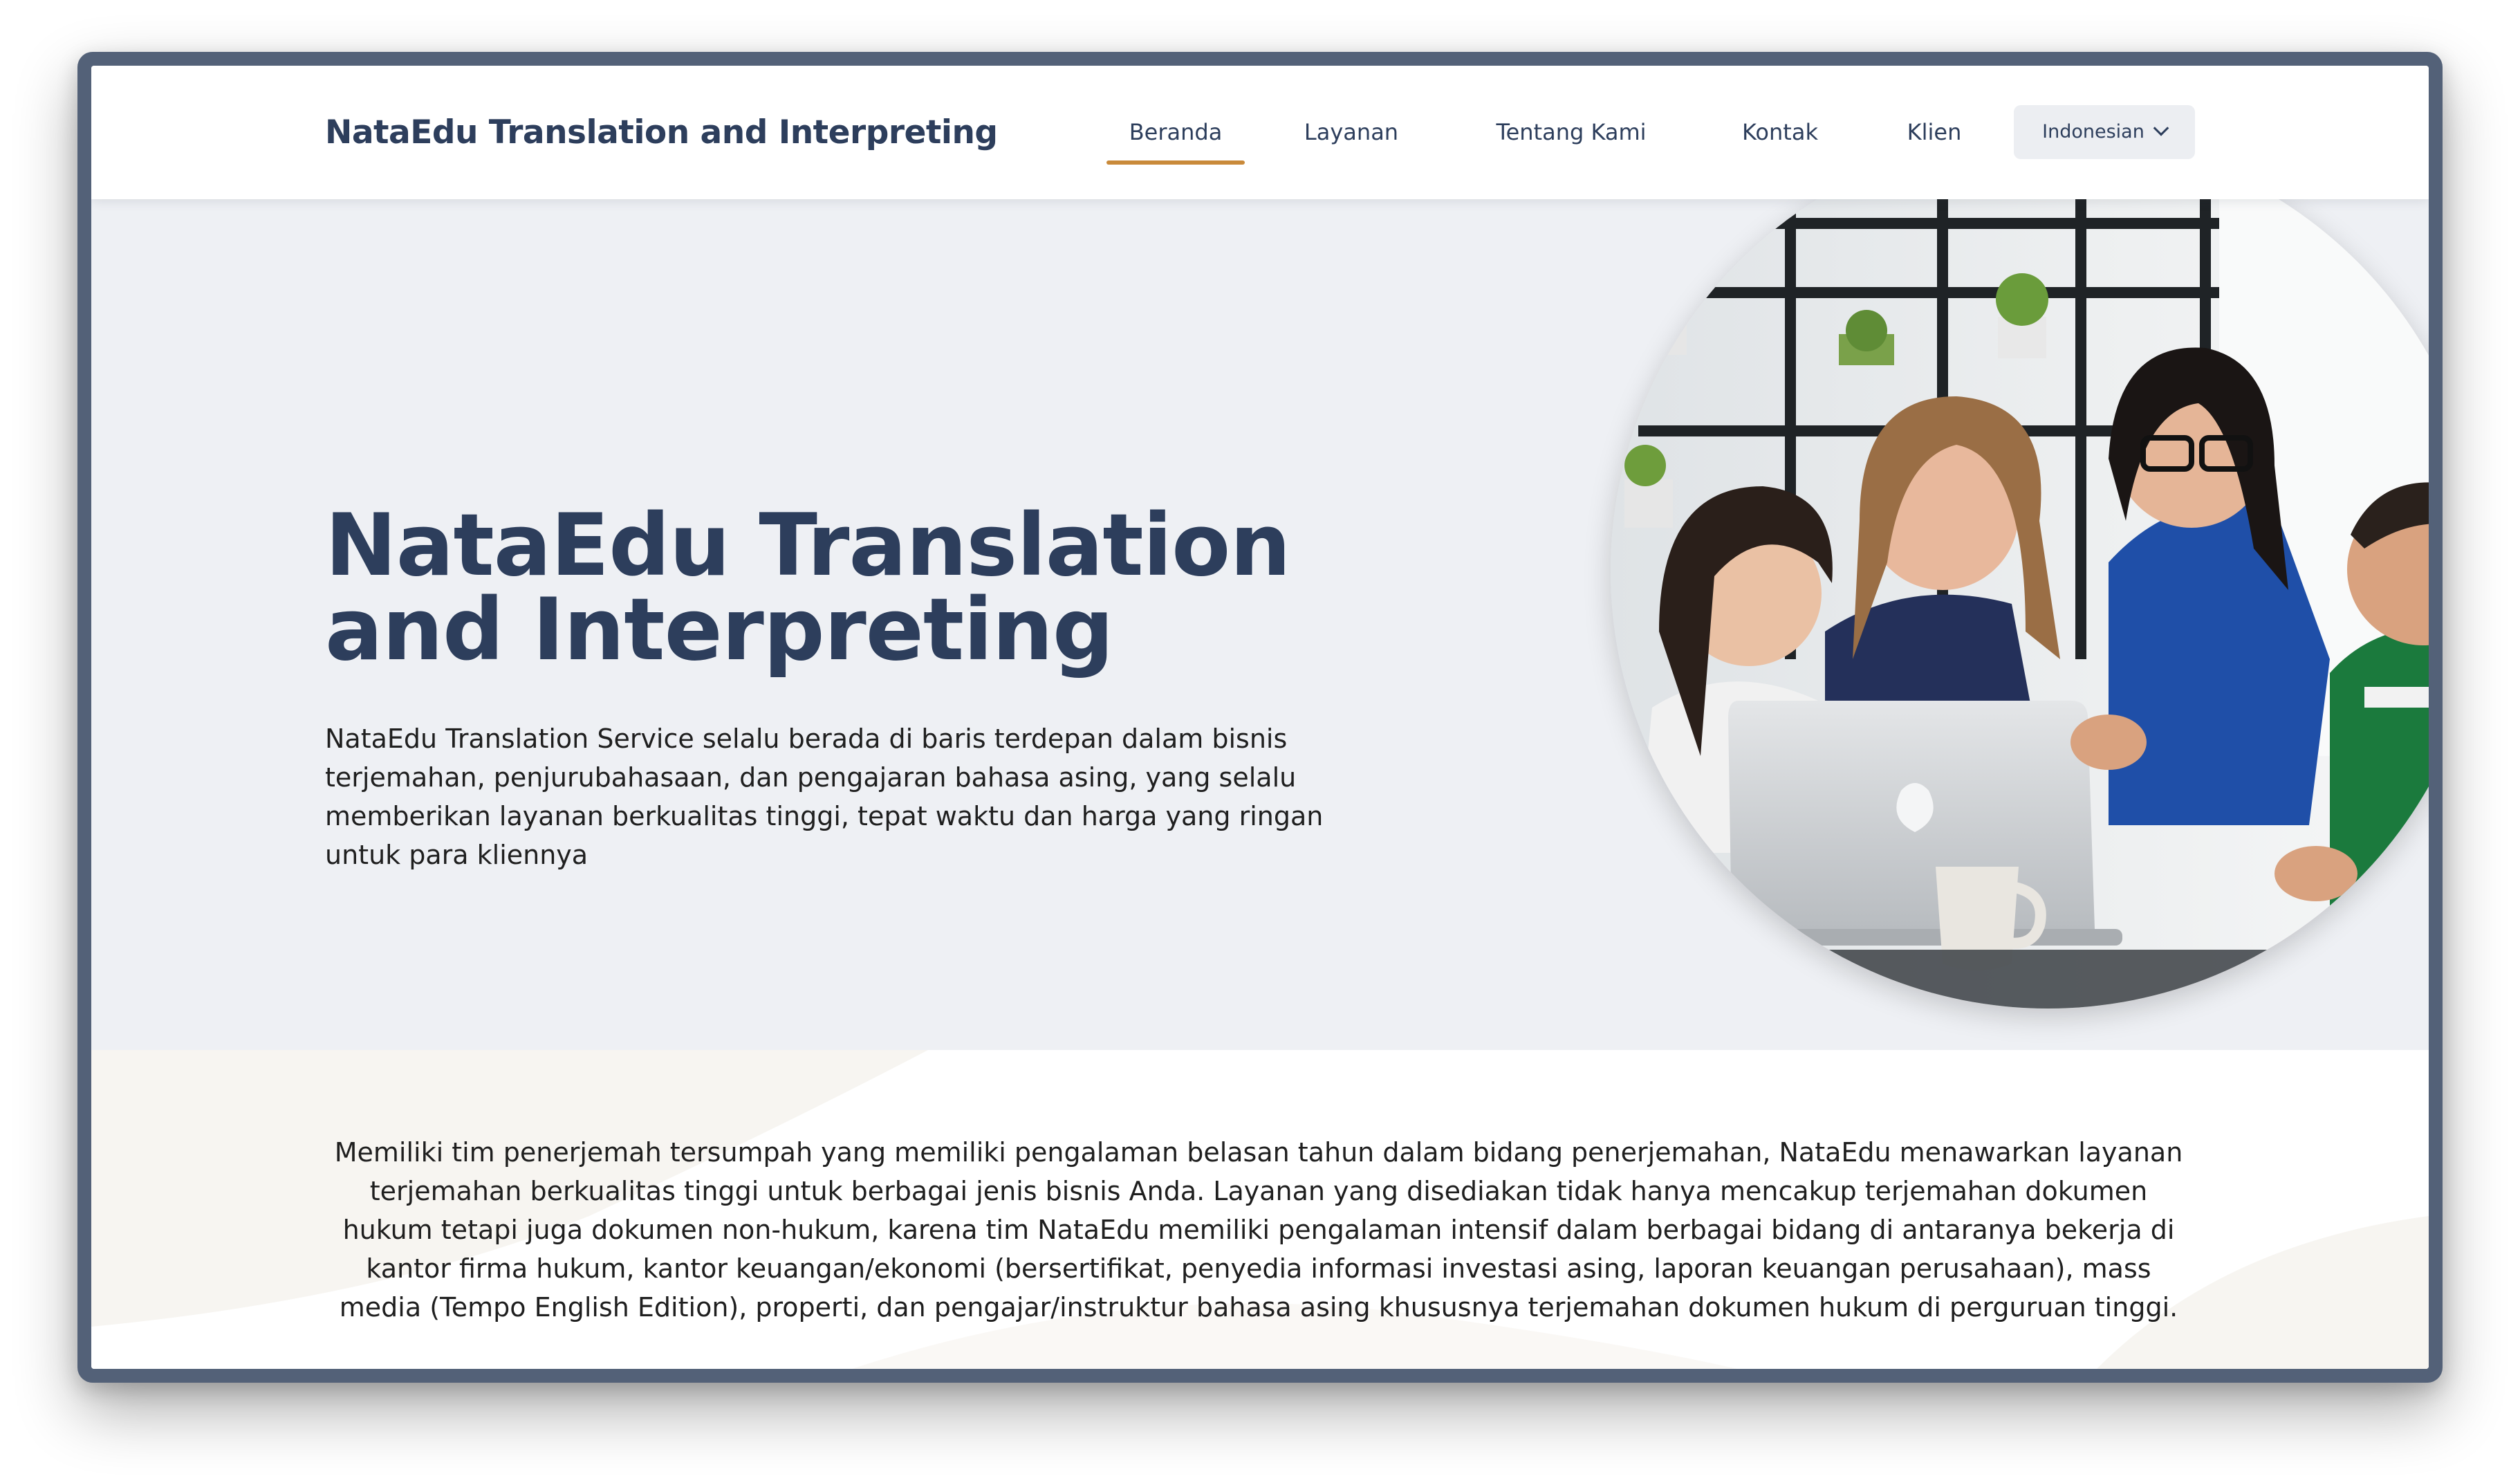 The width and height of the screenshot is (2520, 1483). I want to click on nav-klien: Klien, so click(1934, 132).